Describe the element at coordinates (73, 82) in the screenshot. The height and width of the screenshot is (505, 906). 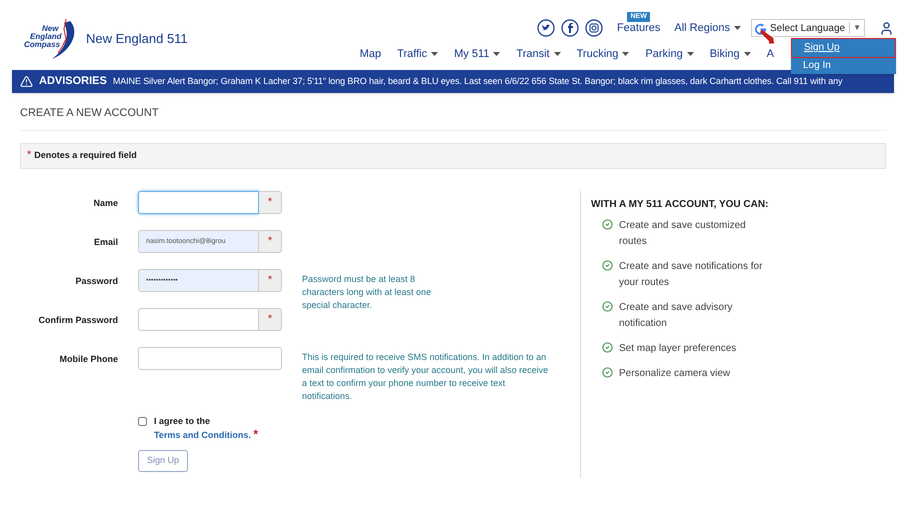
I see `advisory-label: ADVISORIES` at that location.